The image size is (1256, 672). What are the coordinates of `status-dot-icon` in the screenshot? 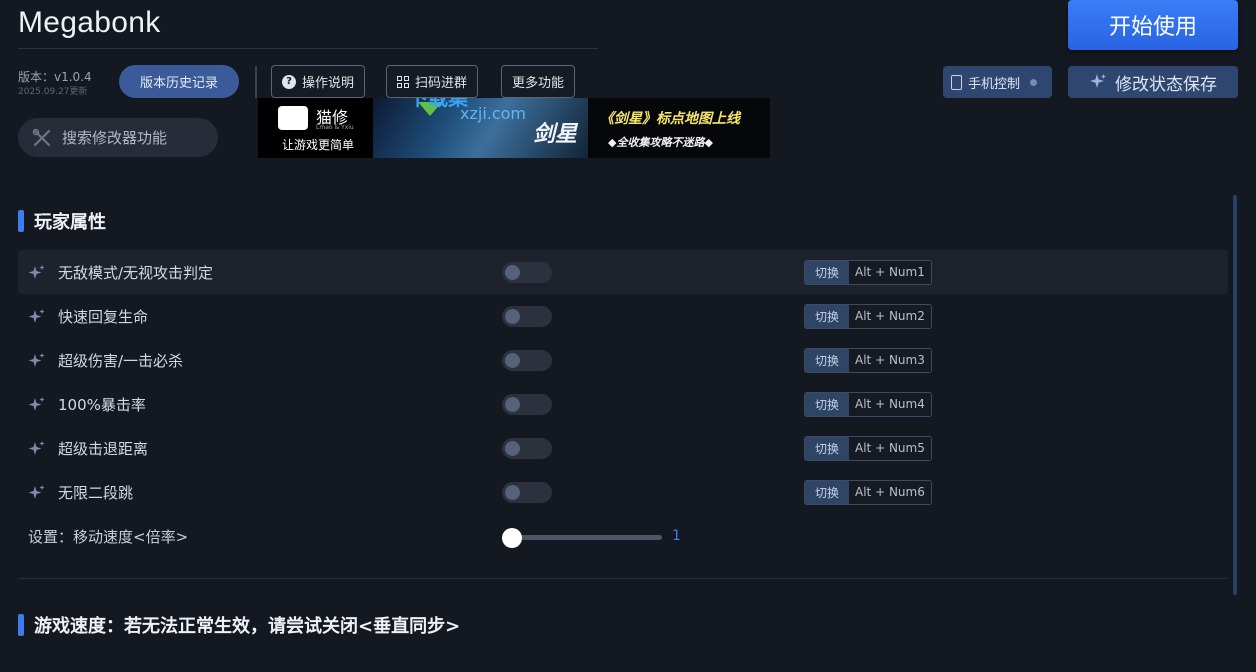 It's located at (1034, 82).